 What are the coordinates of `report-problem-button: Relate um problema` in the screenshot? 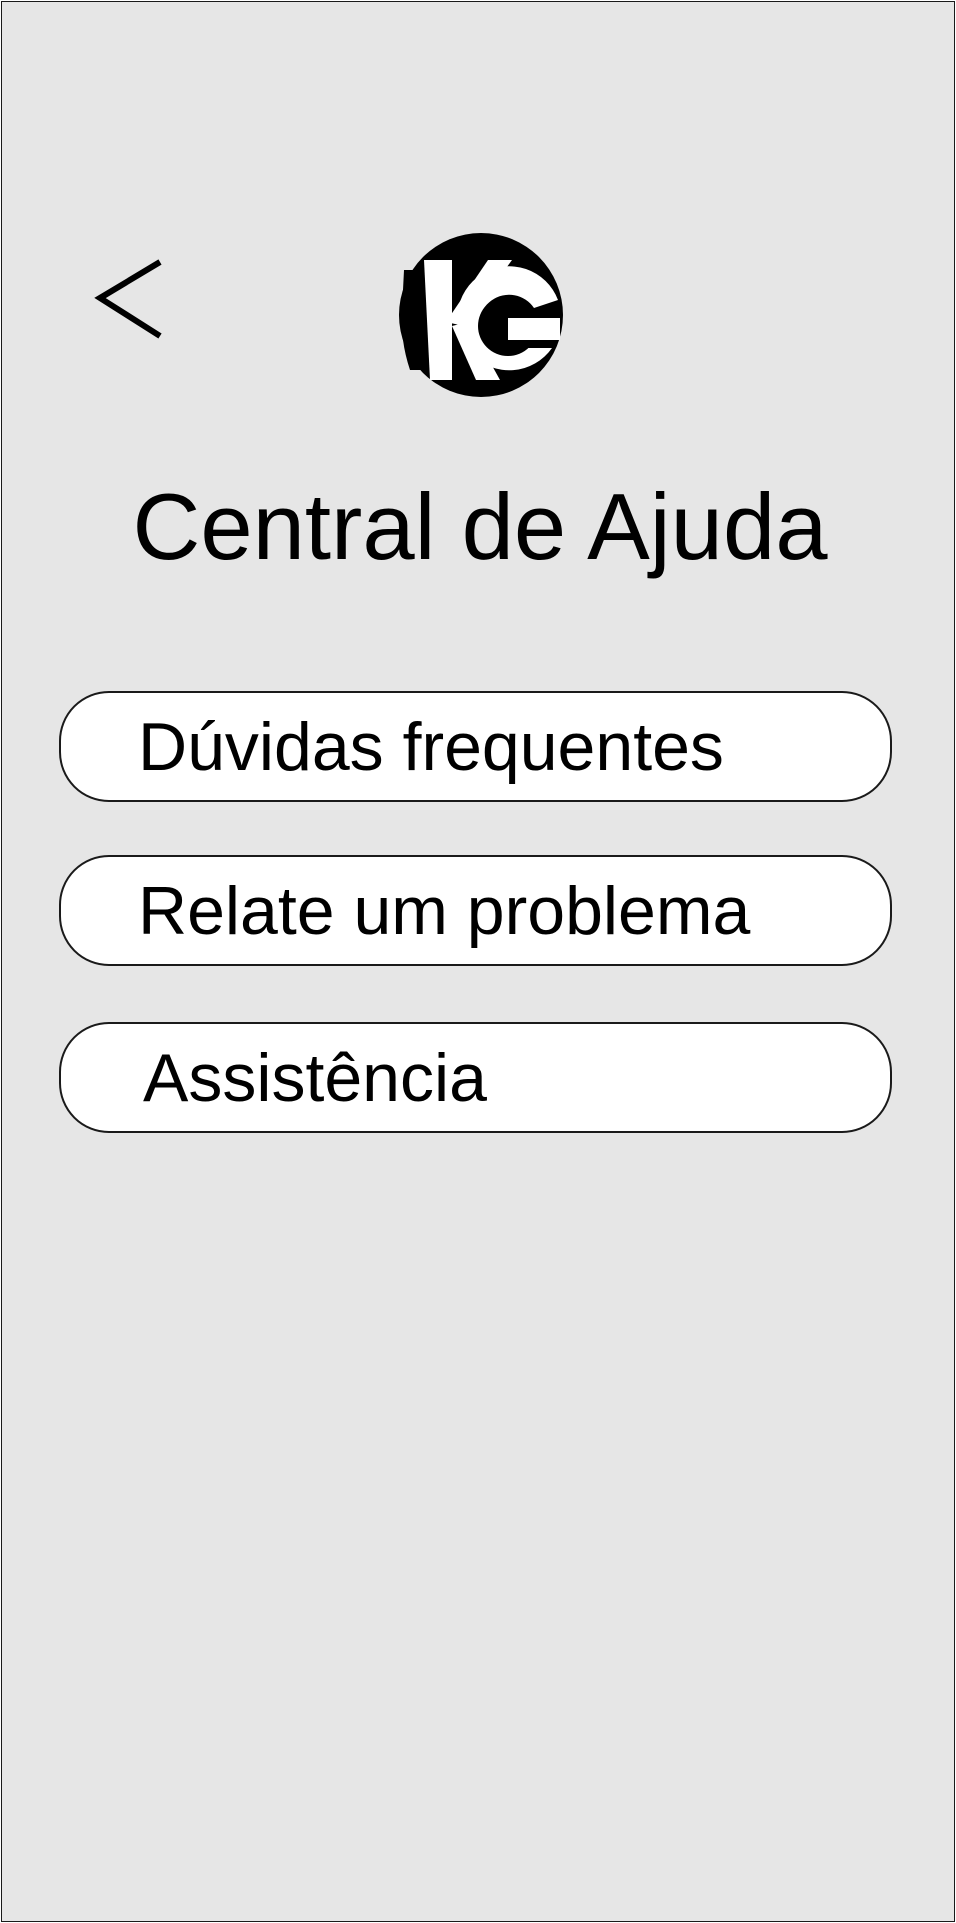 It's located at (475, 910).